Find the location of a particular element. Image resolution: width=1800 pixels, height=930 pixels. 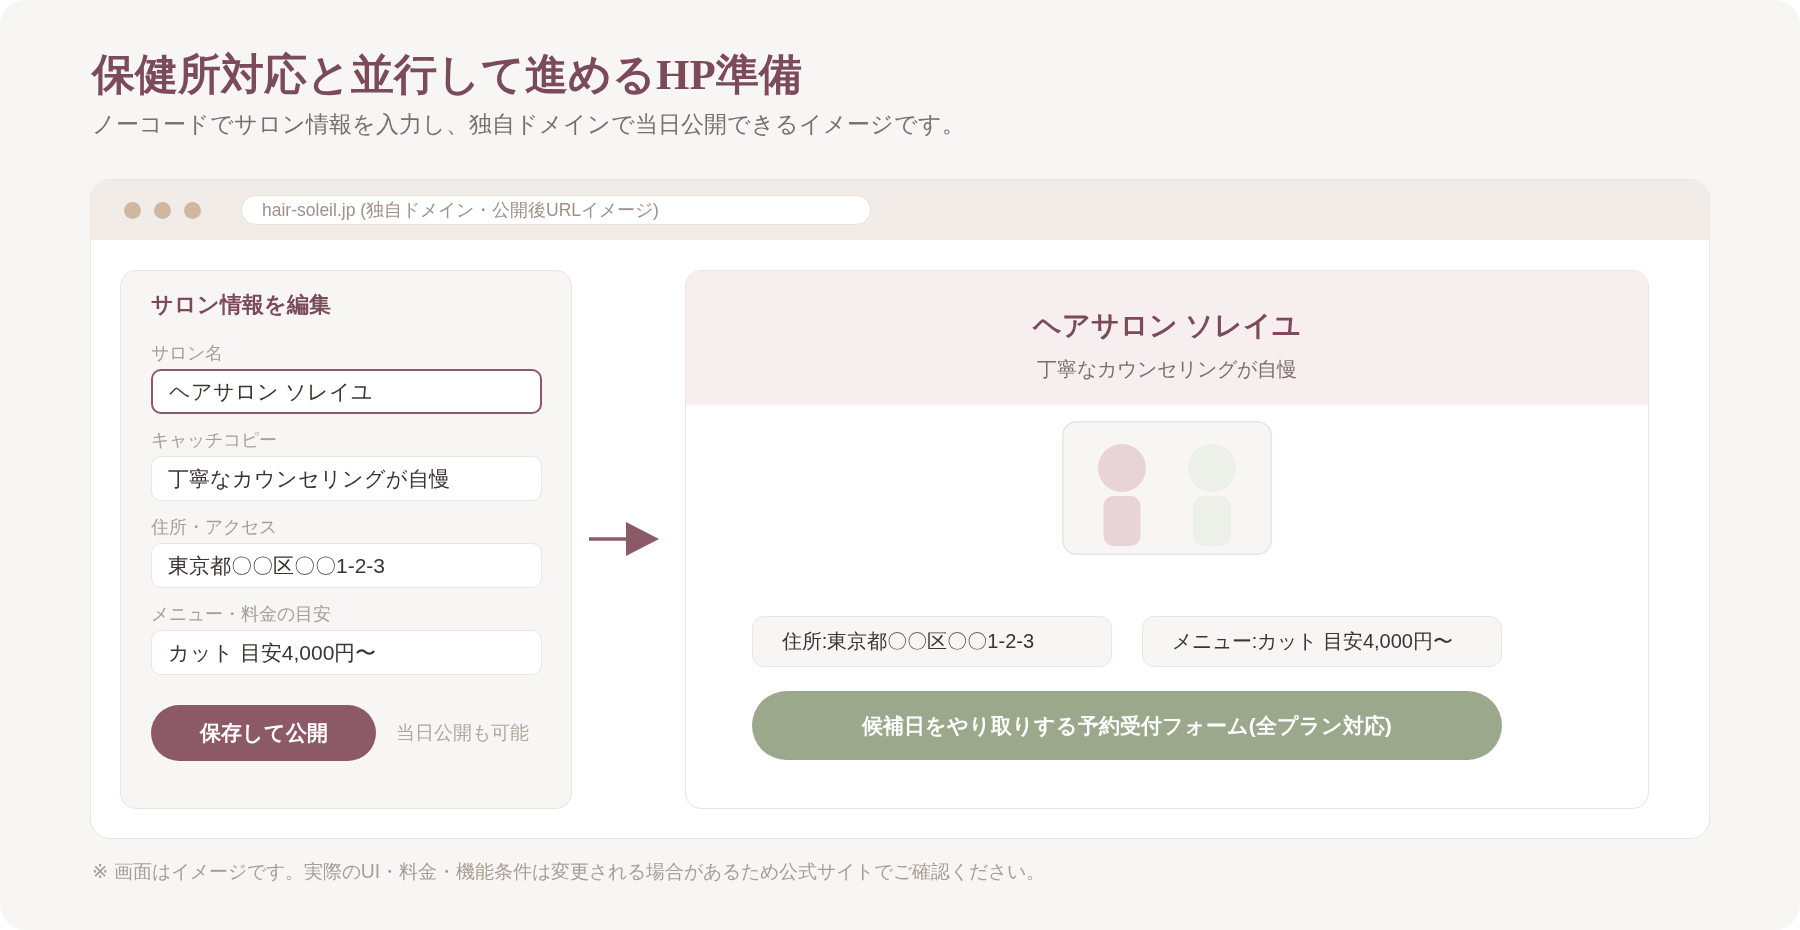

page-title: 保健所対応と並行して進めるHP準備 is located at coordinates (447, 75).